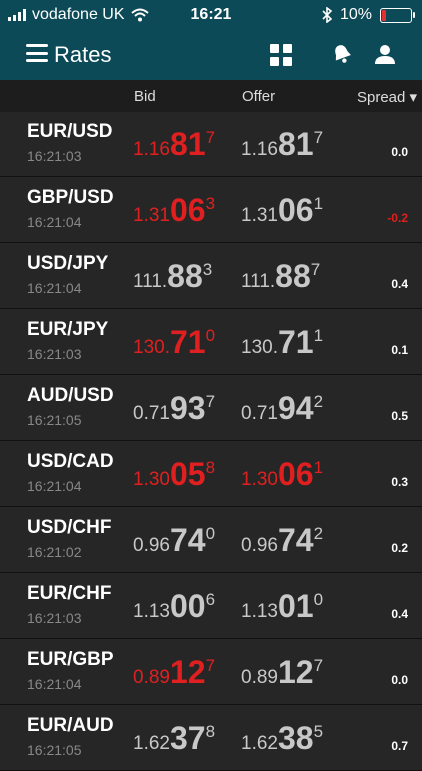 This screenshot has height=771, width=422. Describe the element at coordinates (385, 54) in the screenshot. I see `user-icon` at that location.